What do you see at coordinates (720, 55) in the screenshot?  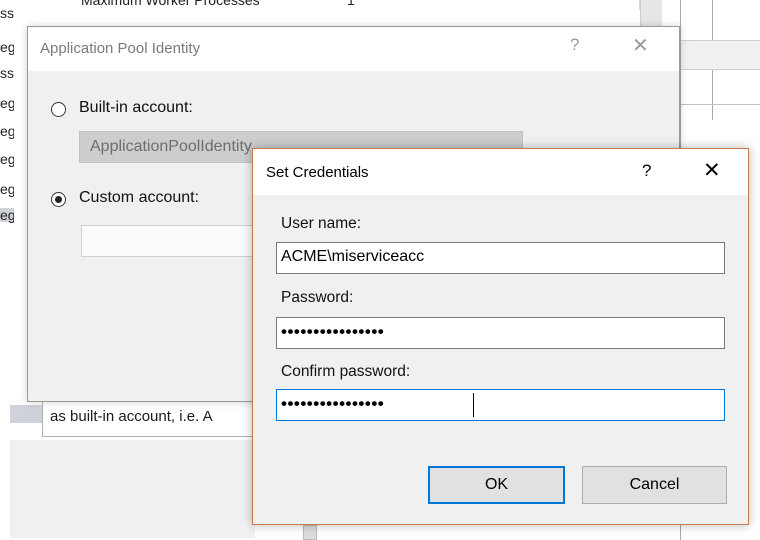 I see `background-panel-strip` at bounding box center [720, 55].